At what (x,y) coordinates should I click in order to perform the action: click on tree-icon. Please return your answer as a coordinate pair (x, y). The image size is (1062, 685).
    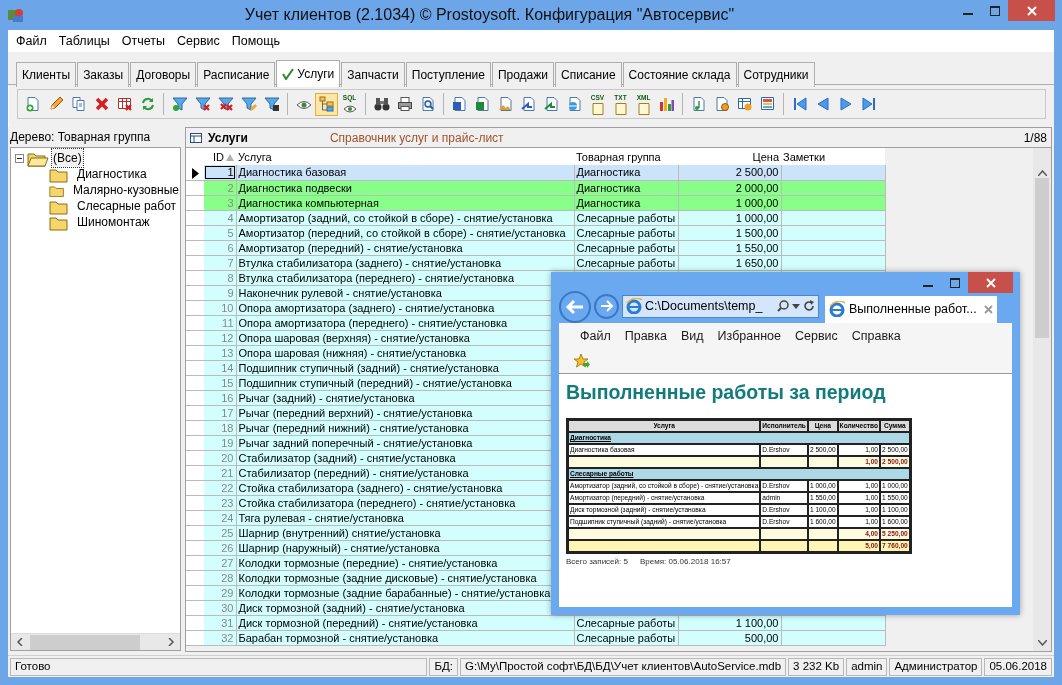
    Looking at the image, I should click on (326, 104).